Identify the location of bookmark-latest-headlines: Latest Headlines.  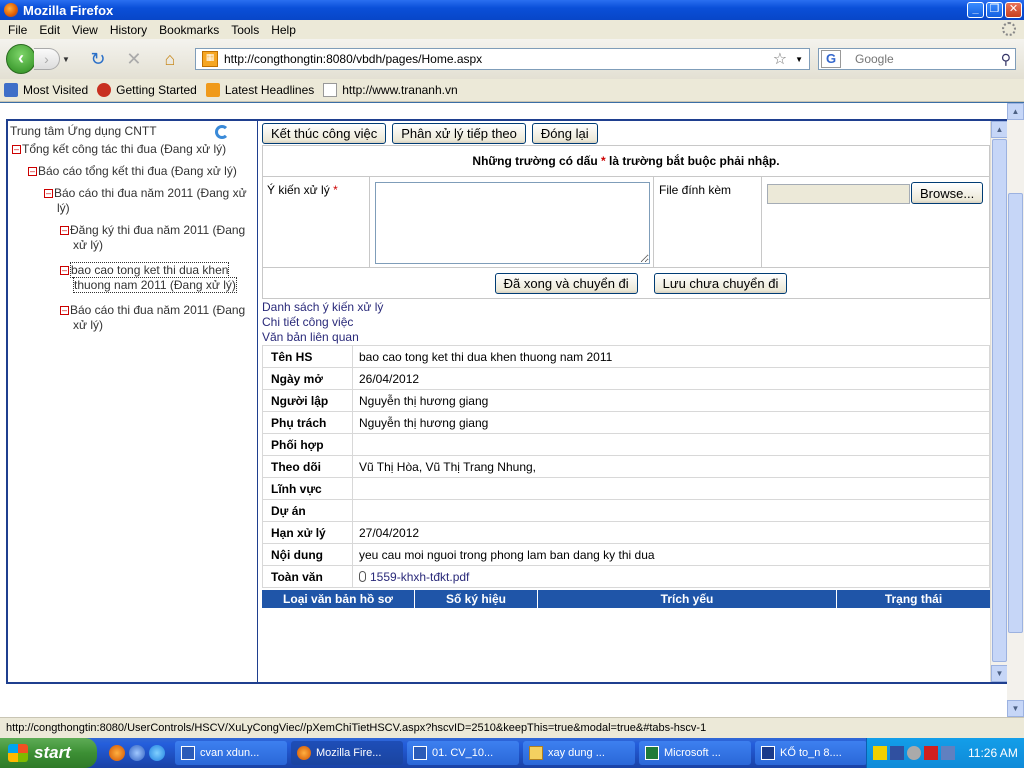
(259, 90).